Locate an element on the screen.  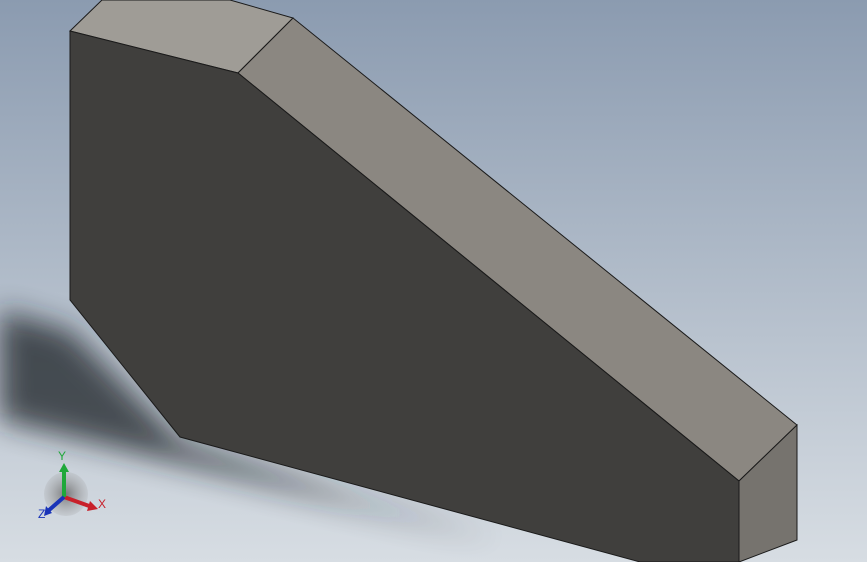
triad-y-label: Y is located at coordinates (62, 456).